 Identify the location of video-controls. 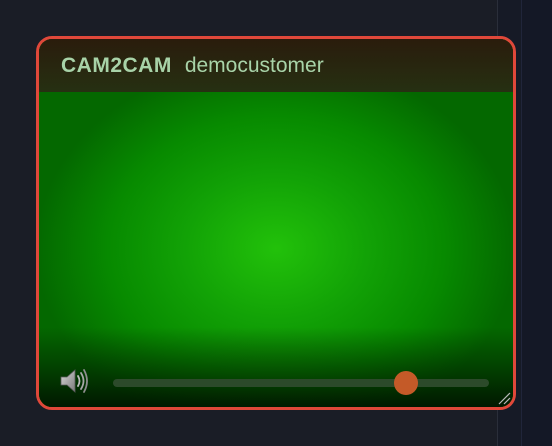
(276, 382).